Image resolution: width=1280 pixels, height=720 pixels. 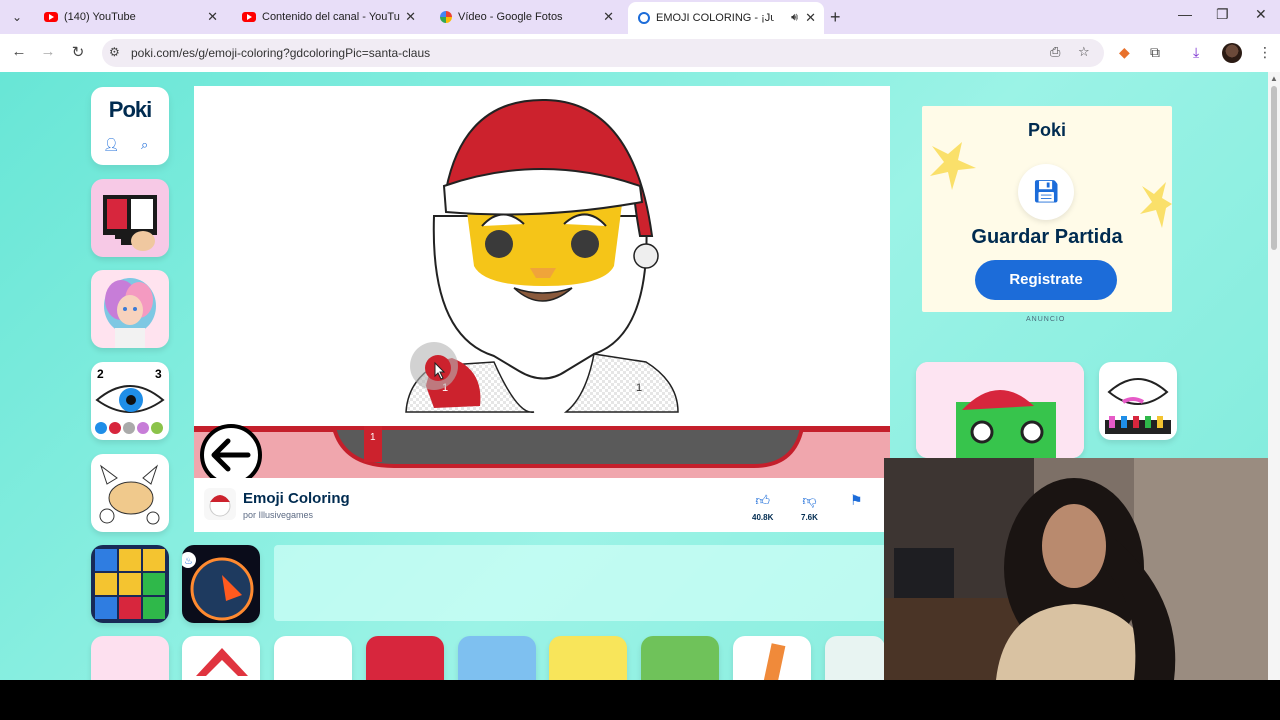 What do you see at coordinates (130, 110) in the screenshot?
I see `poki-logo: Poki` at bounding box center [130, 110].